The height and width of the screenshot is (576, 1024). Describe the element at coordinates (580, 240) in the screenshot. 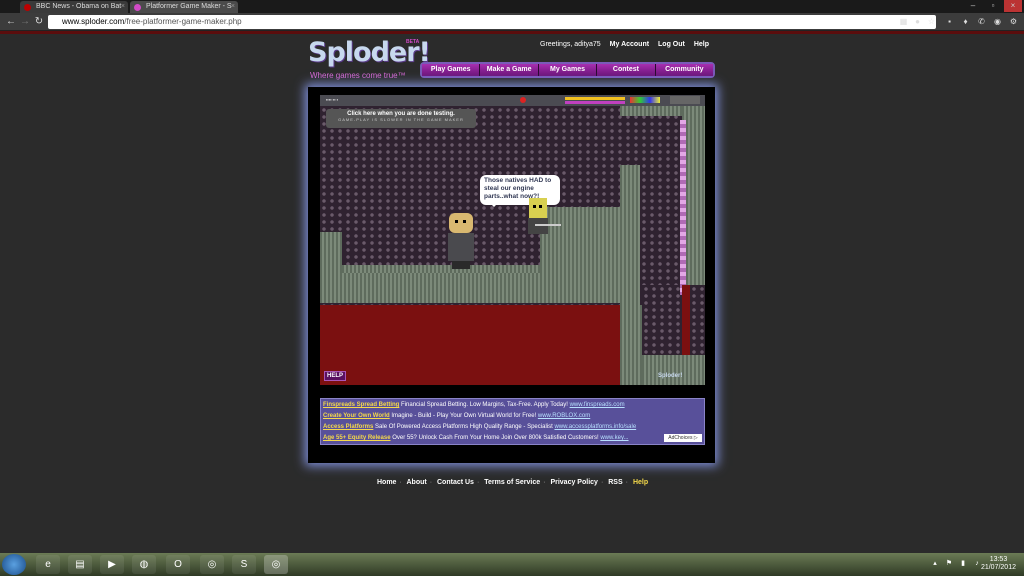

I see `metal-stairs` at that location.